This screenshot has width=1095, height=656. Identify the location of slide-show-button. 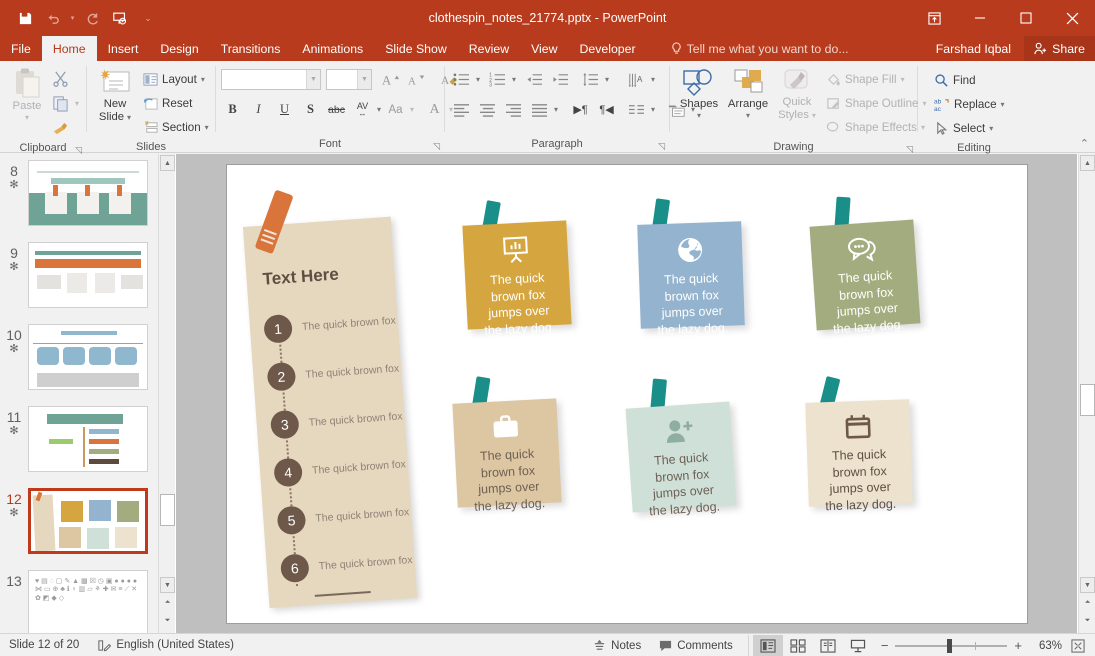
(858, 645).